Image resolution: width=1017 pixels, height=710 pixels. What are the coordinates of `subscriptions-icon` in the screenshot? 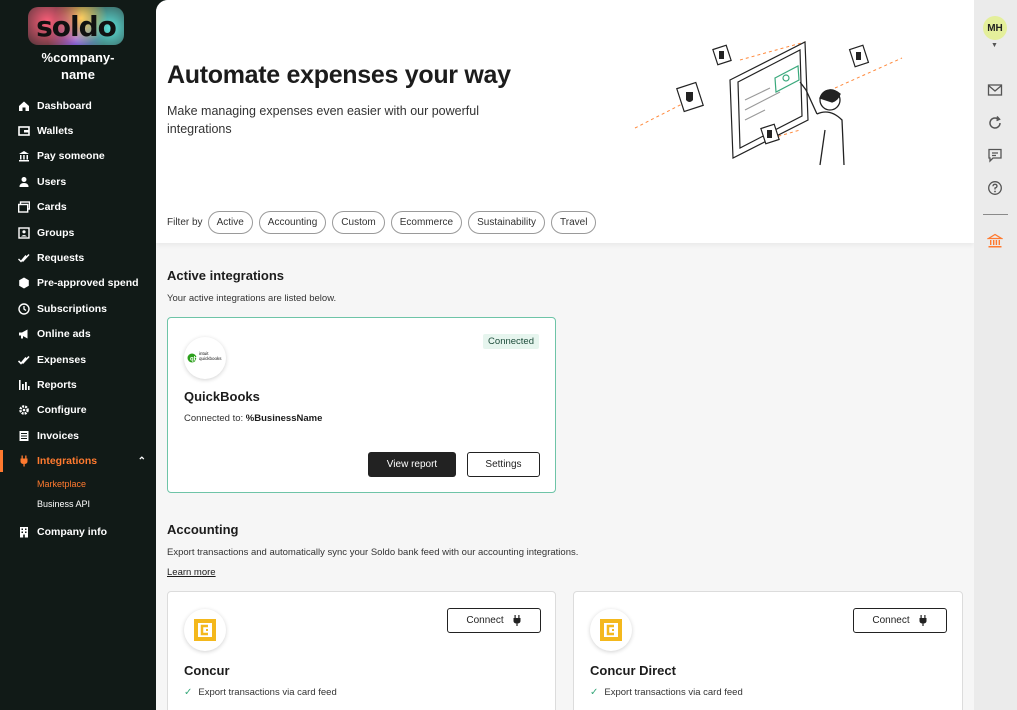 It's located at (24, 309).